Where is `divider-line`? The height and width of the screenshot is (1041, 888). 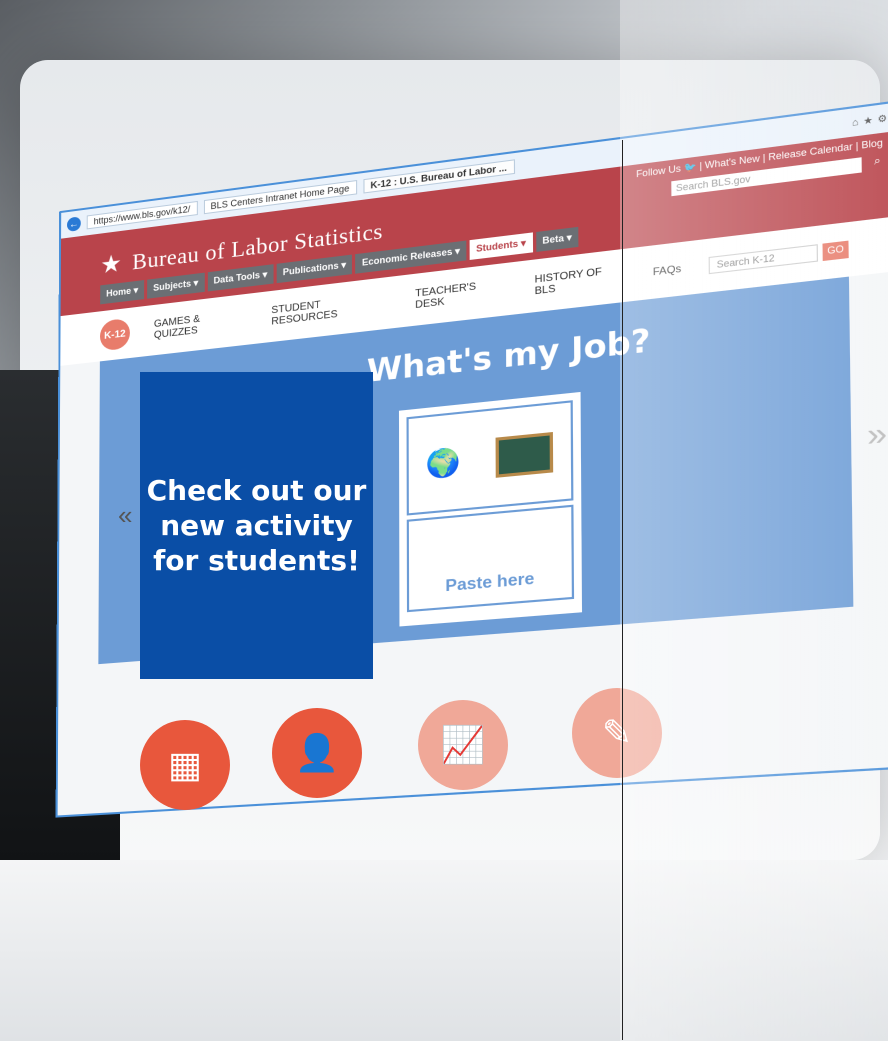
divider-line is located at coordinates (622, 590).